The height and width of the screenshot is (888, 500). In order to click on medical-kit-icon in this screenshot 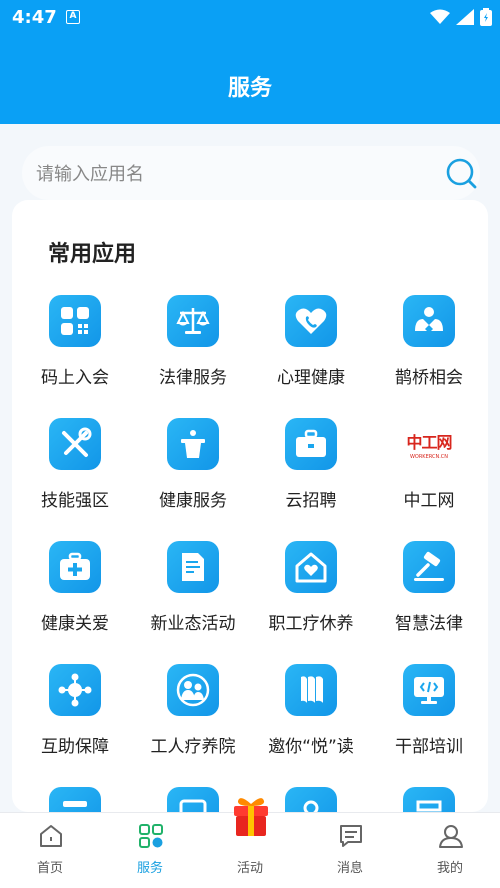, I will do `click(75, 567)`.